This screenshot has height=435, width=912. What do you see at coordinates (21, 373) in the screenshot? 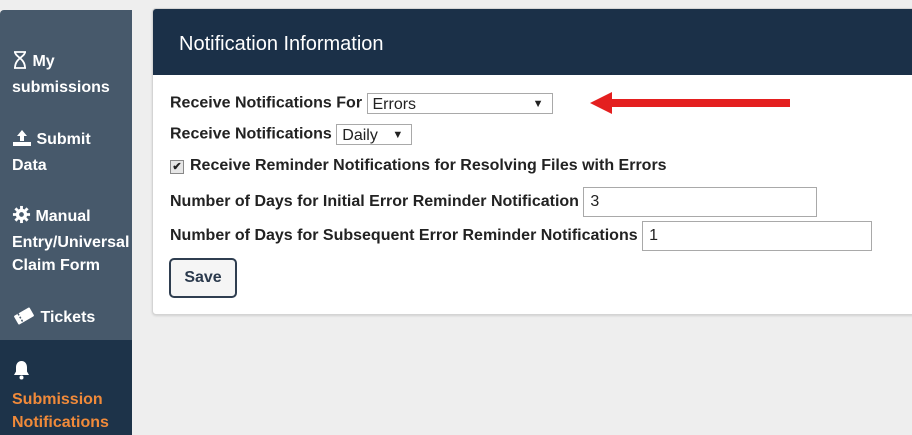
I see `bell-icon` at bounding box center [21, 373].